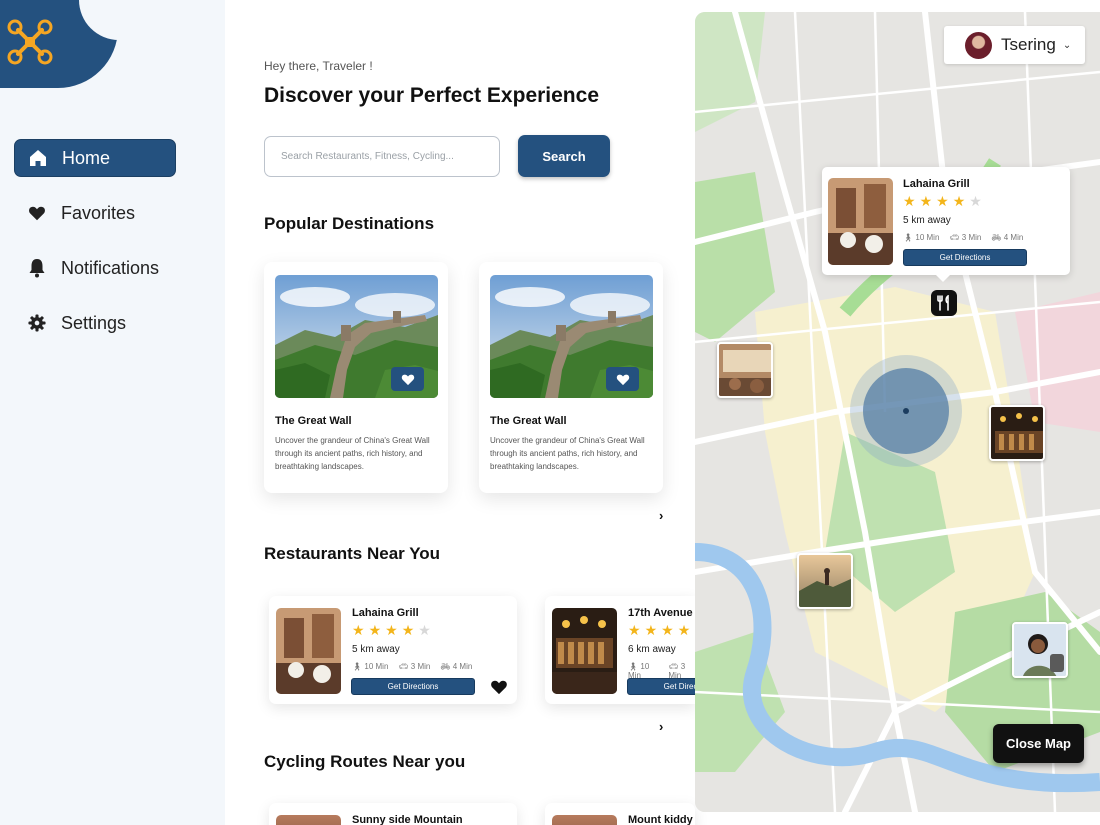 The height and width of the screenshot is (825, 1100). What do you see at coordinates (1067, 45) in the screenshot?
I see `chevron-down-icon: ⌄` at bounding box center [1067, 45].